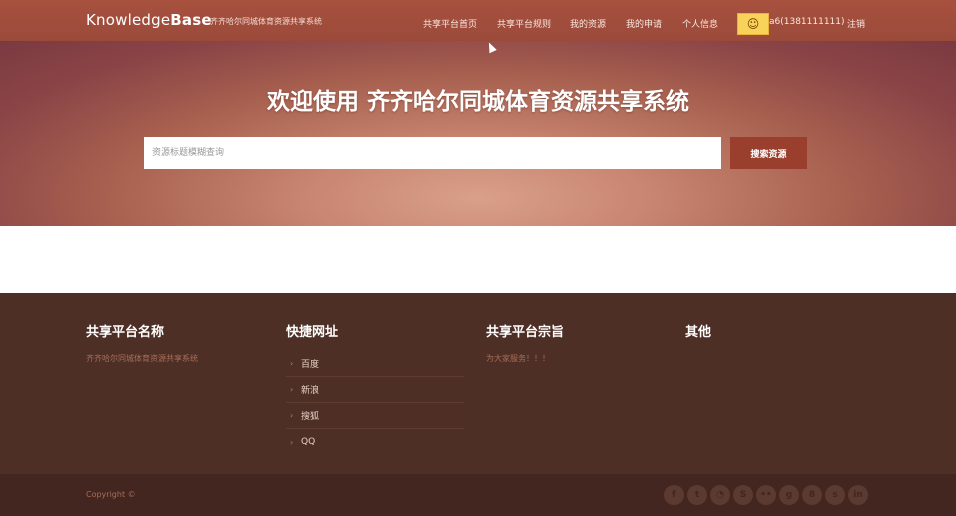 This screenshot has width=956, height=516. What do you see at coordinates (310, 391) in the screenshot?
I see `footer-link-label: 新浪` at bounding box center [310, 391].